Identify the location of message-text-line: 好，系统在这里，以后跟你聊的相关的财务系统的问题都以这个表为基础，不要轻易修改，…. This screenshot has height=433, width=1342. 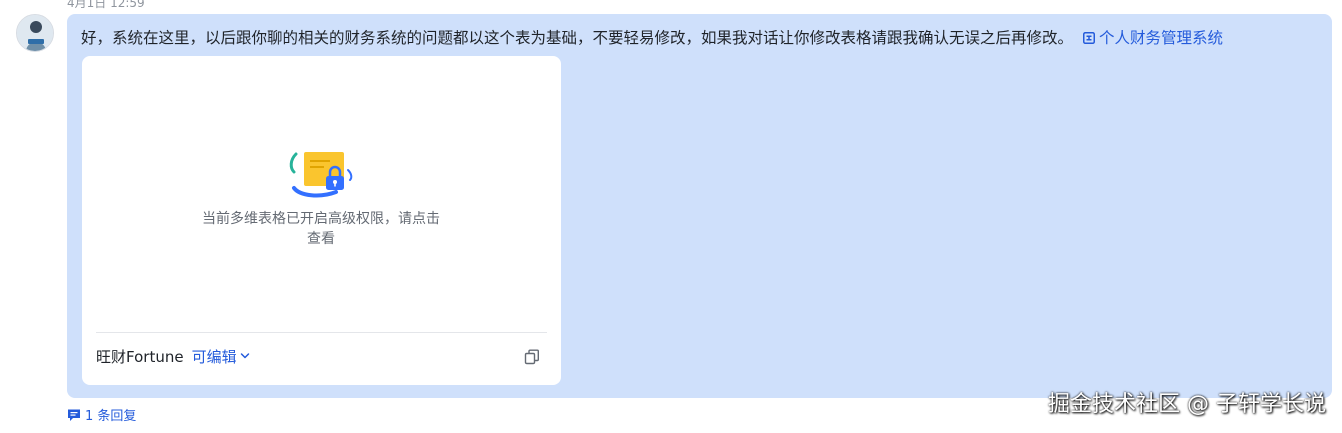
(652, 38).